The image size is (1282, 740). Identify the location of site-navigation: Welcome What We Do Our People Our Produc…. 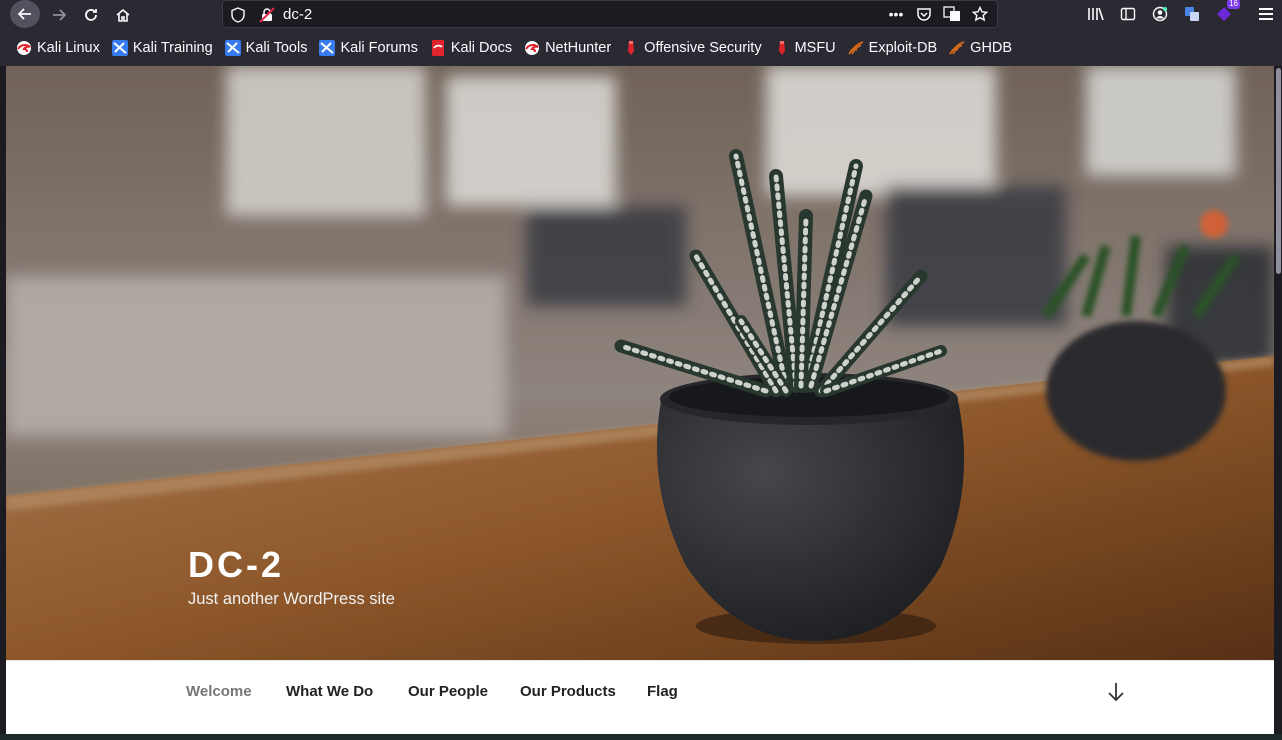
(640, 700).